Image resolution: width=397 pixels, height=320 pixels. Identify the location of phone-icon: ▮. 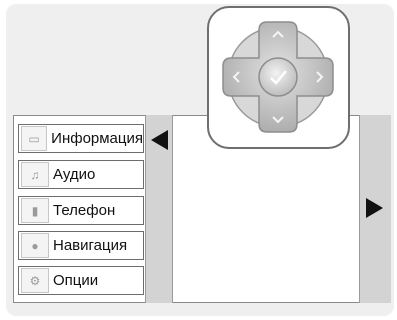
(35, 210).